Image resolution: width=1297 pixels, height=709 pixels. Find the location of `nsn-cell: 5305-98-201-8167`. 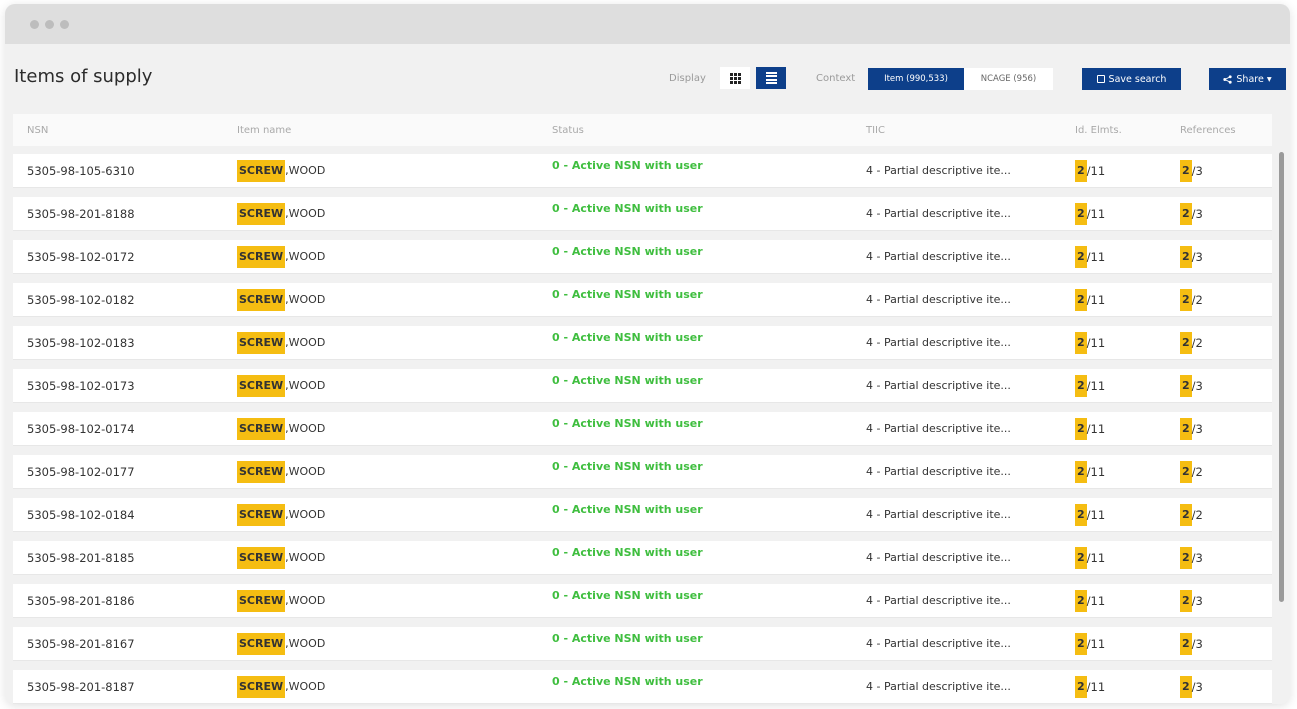

nsn-cell: 5305-98-201-8167 is located at coordinates (81, 643).